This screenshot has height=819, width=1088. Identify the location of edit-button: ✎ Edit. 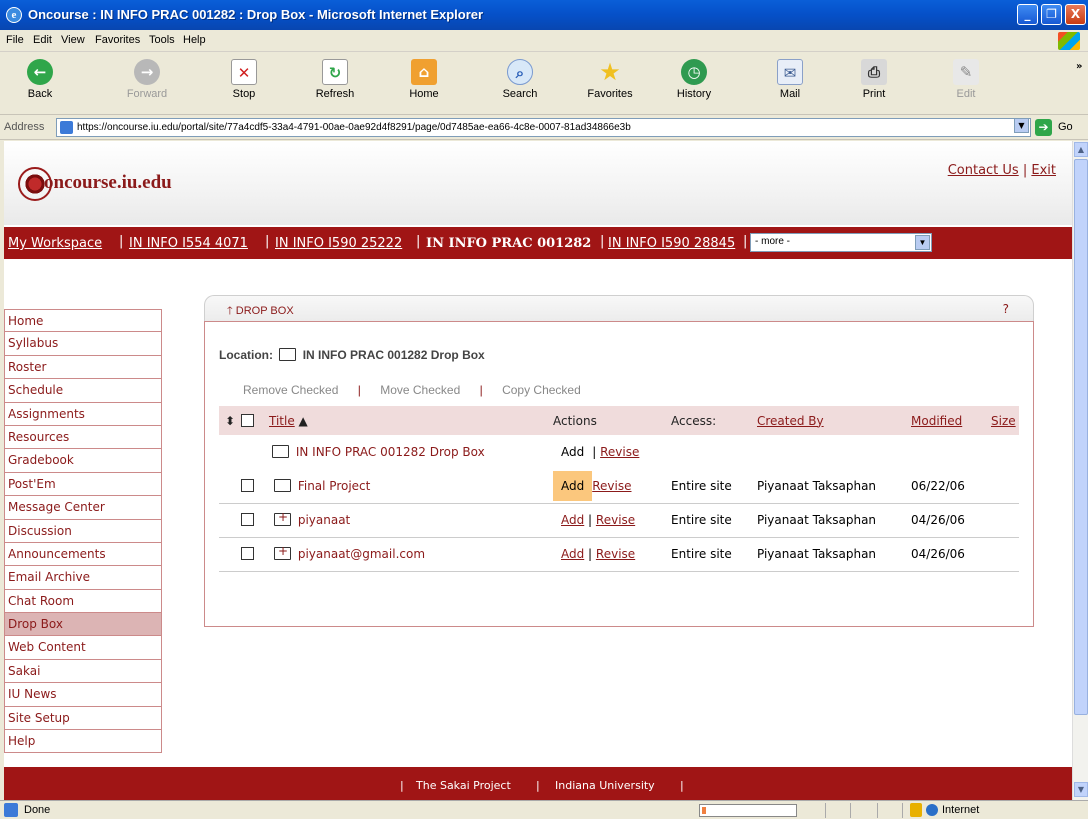
(966, 84).